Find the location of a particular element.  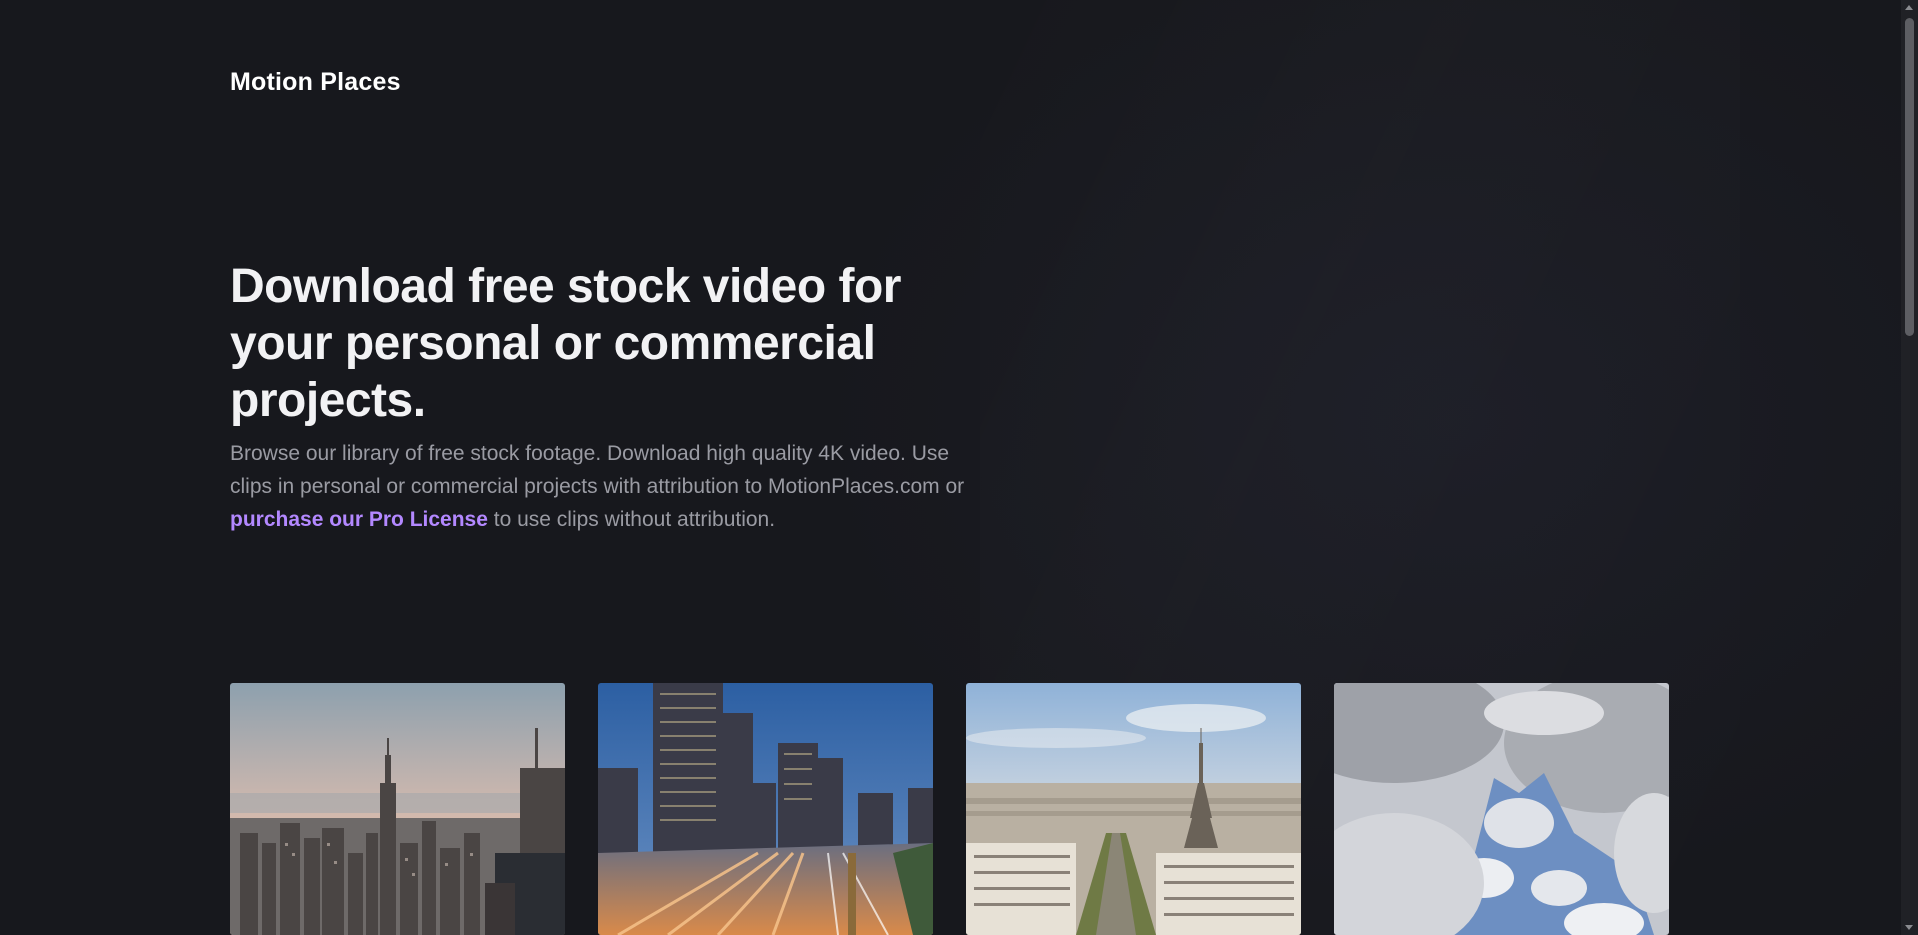

video-thumbnail-city-highway is located at coordinates (765, 809).